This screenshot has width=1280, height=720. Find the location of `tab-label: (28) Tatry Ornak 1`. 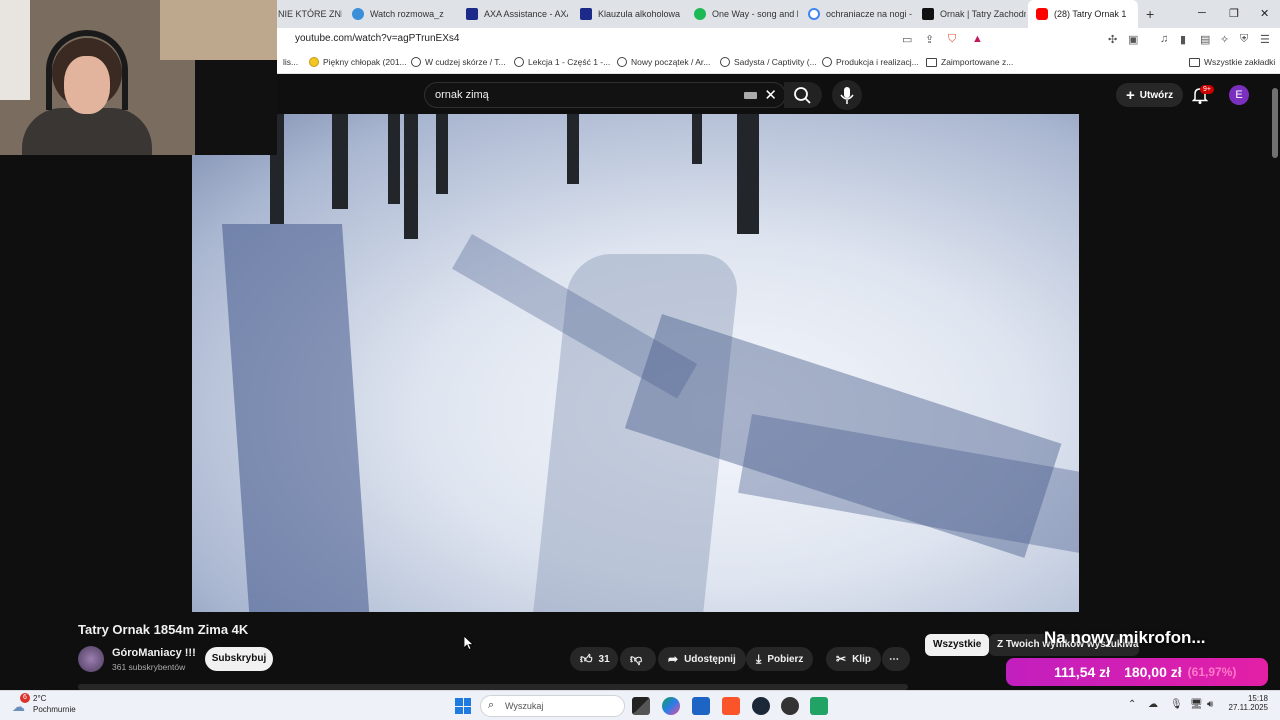

tab-label: (28) Tatry Ornak 1 is located at coordinates (1090, 14).